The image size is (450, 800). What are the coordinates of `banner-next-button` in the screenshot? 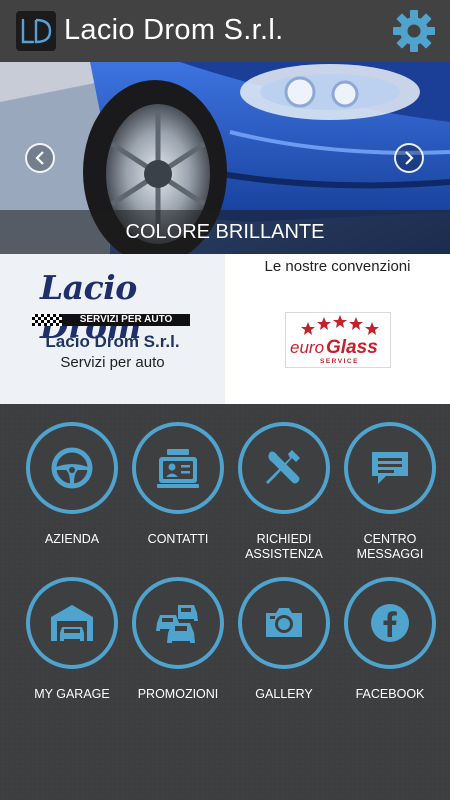 It's located at (409, 158).